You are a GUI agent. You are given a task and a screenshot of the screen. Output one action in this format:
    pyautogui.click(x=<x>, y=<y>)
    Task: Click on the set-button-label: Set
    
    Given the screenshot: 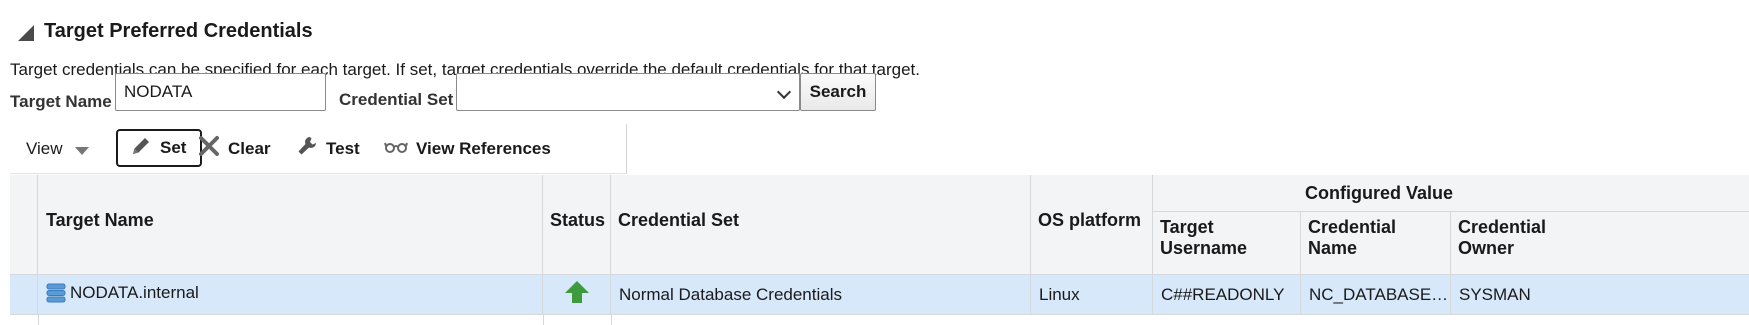 What is the action you would take?
    pyautogui.click(x=173, y=147)
    